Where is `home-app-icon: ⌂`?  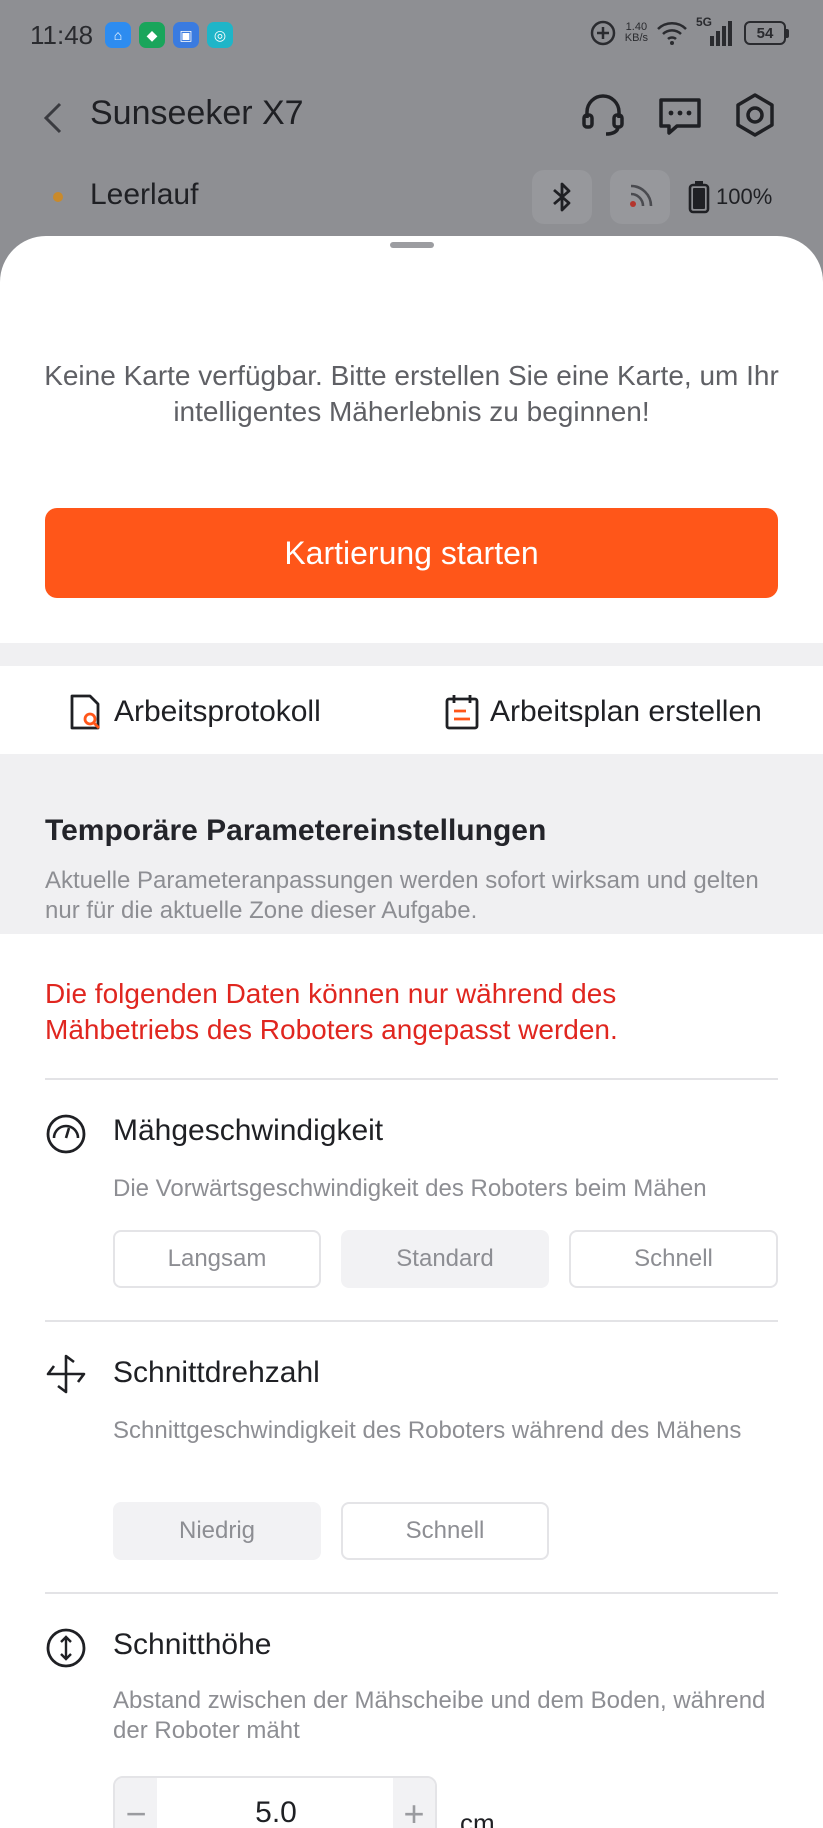
home-app-icon: ⌂ is located at coordinates (118, 35).